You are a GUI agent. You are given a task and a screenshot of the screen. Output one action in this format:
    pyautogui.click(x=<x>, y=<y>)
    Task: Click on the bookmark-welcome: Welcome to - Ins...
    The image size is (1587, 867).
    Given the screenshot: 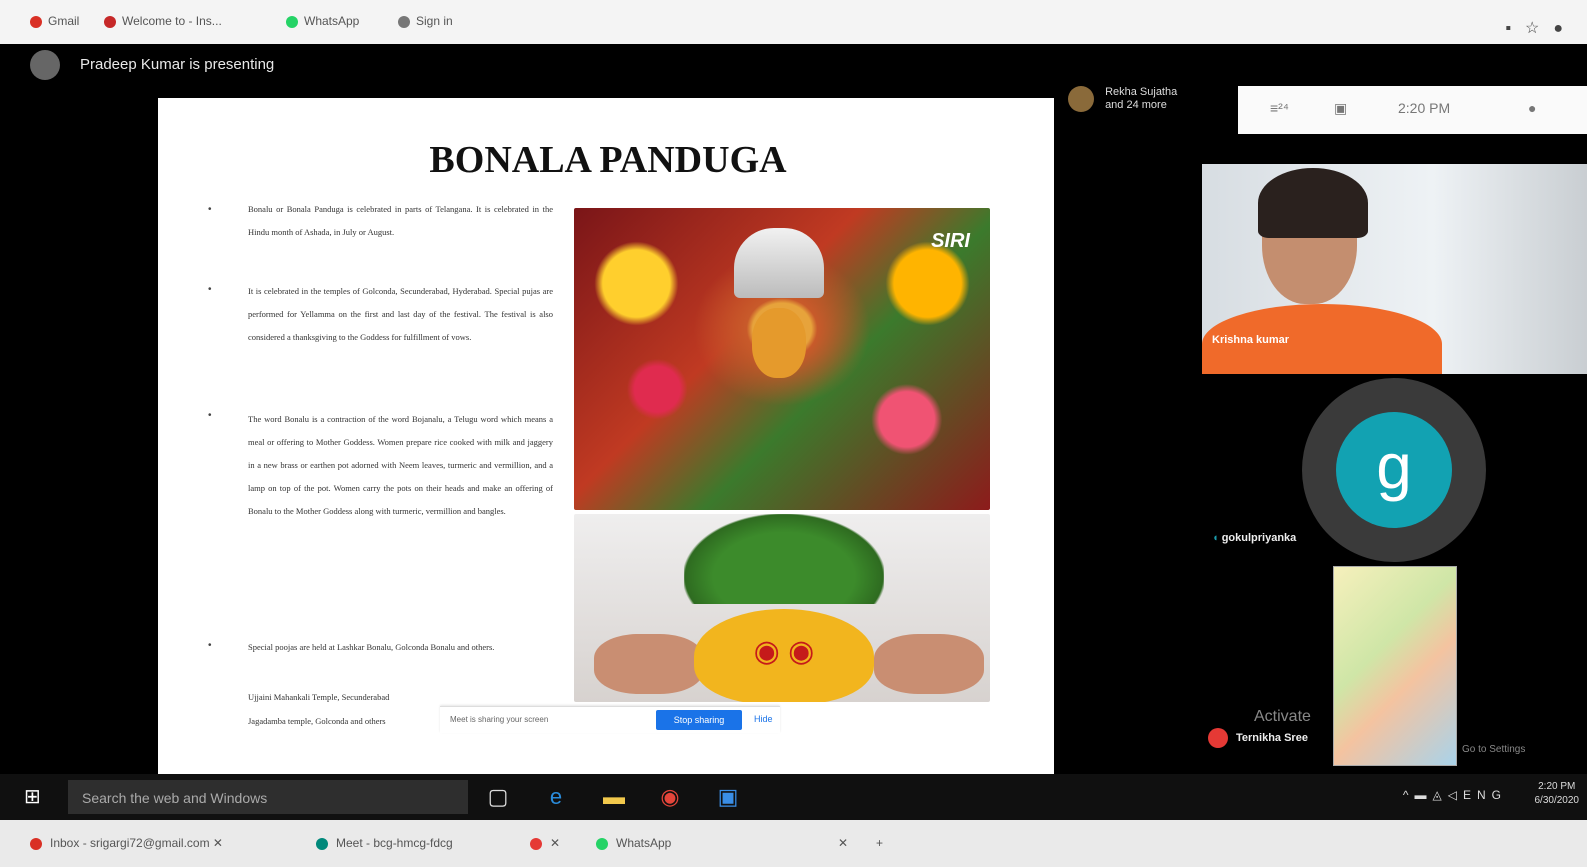 What is the action you would take?
    pyautogui.click(x=163, y=21)
    